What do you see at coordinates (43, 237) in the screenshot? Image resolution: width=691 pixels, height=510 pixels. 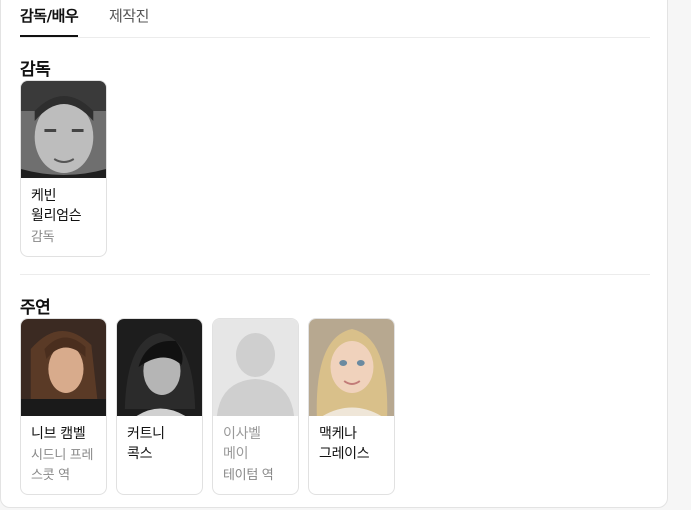 I see `person-role: 감독` at bounding box center [43, 237].